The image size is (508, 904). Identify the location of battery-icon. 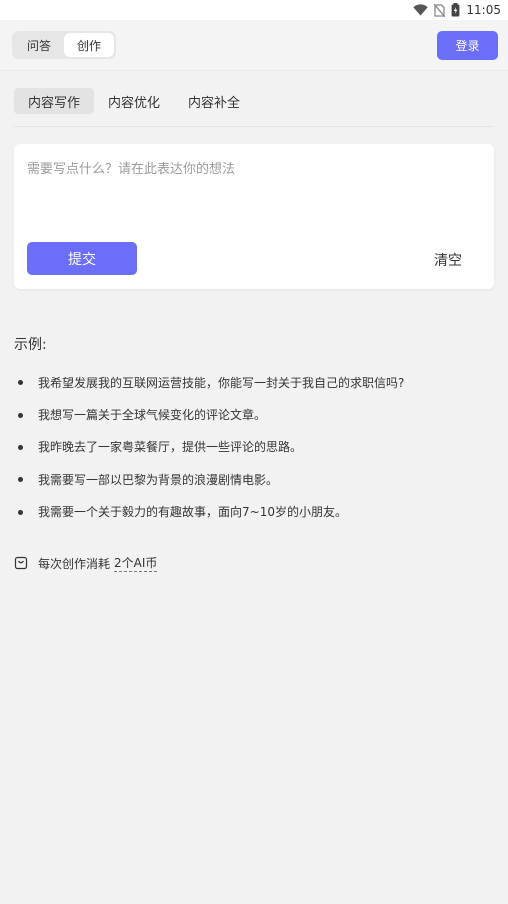
(456, 10).